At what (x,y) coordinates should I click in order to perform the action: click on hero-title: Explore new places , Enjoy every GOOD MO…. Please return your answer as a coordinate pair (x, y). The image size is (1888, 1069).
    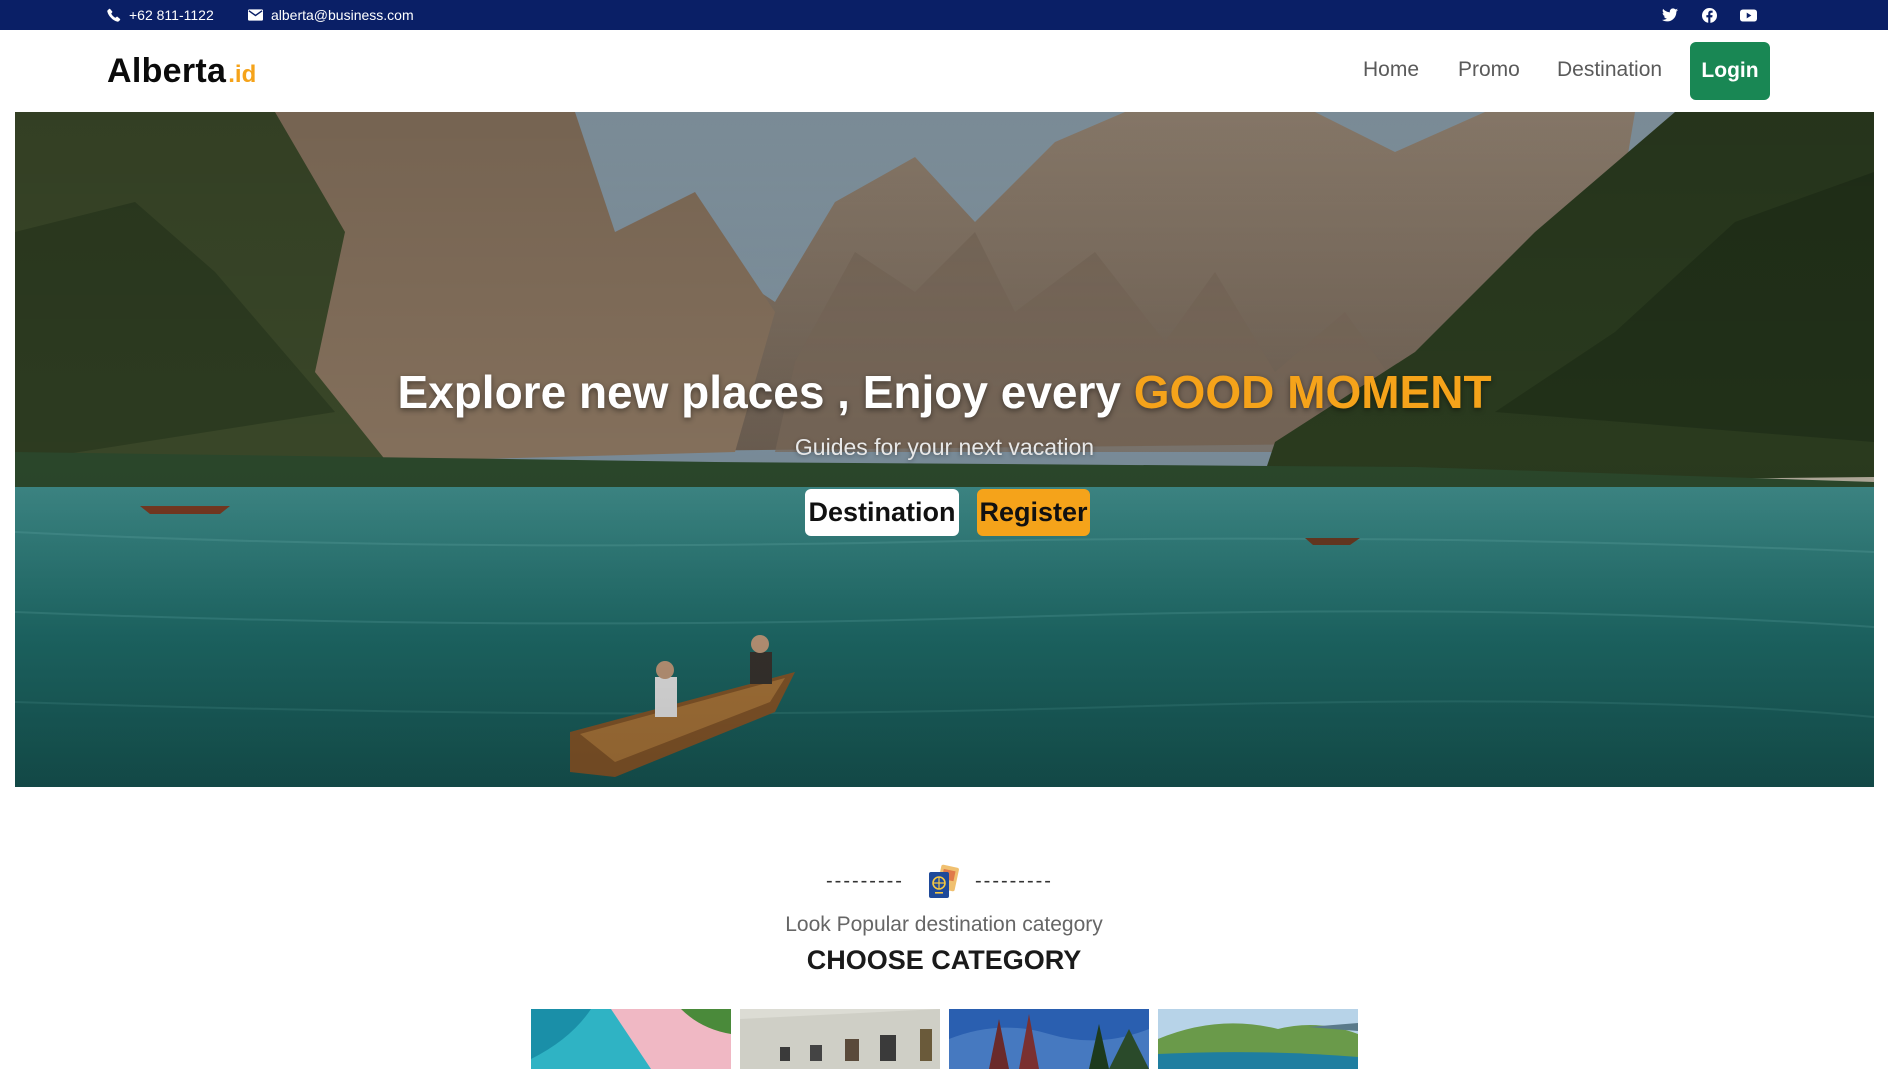
    Looking at the image, I should click on (944, 392).